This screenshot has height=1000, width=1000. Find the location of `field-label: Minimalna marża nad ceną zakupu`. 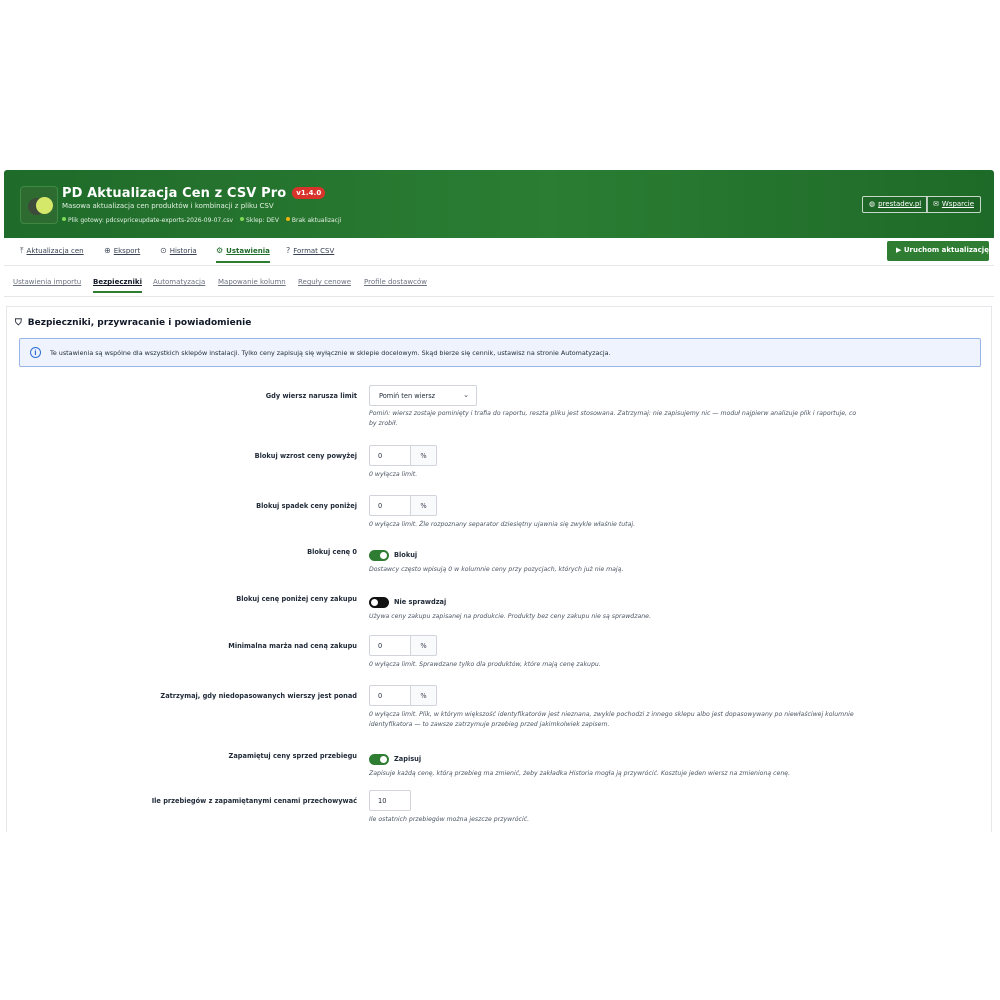

field-label: Minimalna marża nad ceną zakupu is located at coordinates (292, 646).